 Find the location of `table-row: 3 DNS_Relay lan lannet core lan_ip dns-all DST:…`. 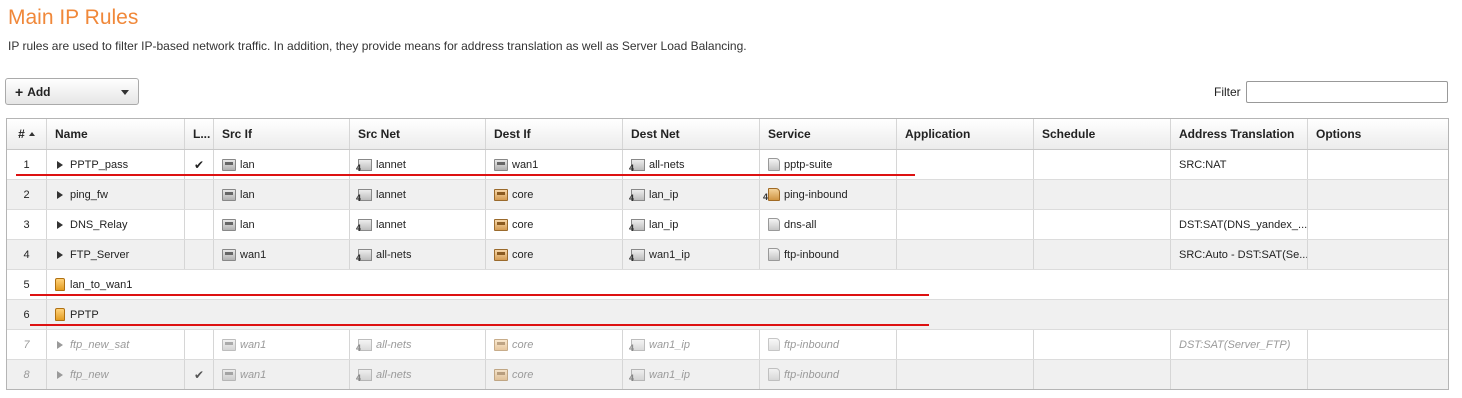

table-row: 3 DNS_Relay lan lannet core lan_ip dns-all DST:… is located at coordinates (727, 225).